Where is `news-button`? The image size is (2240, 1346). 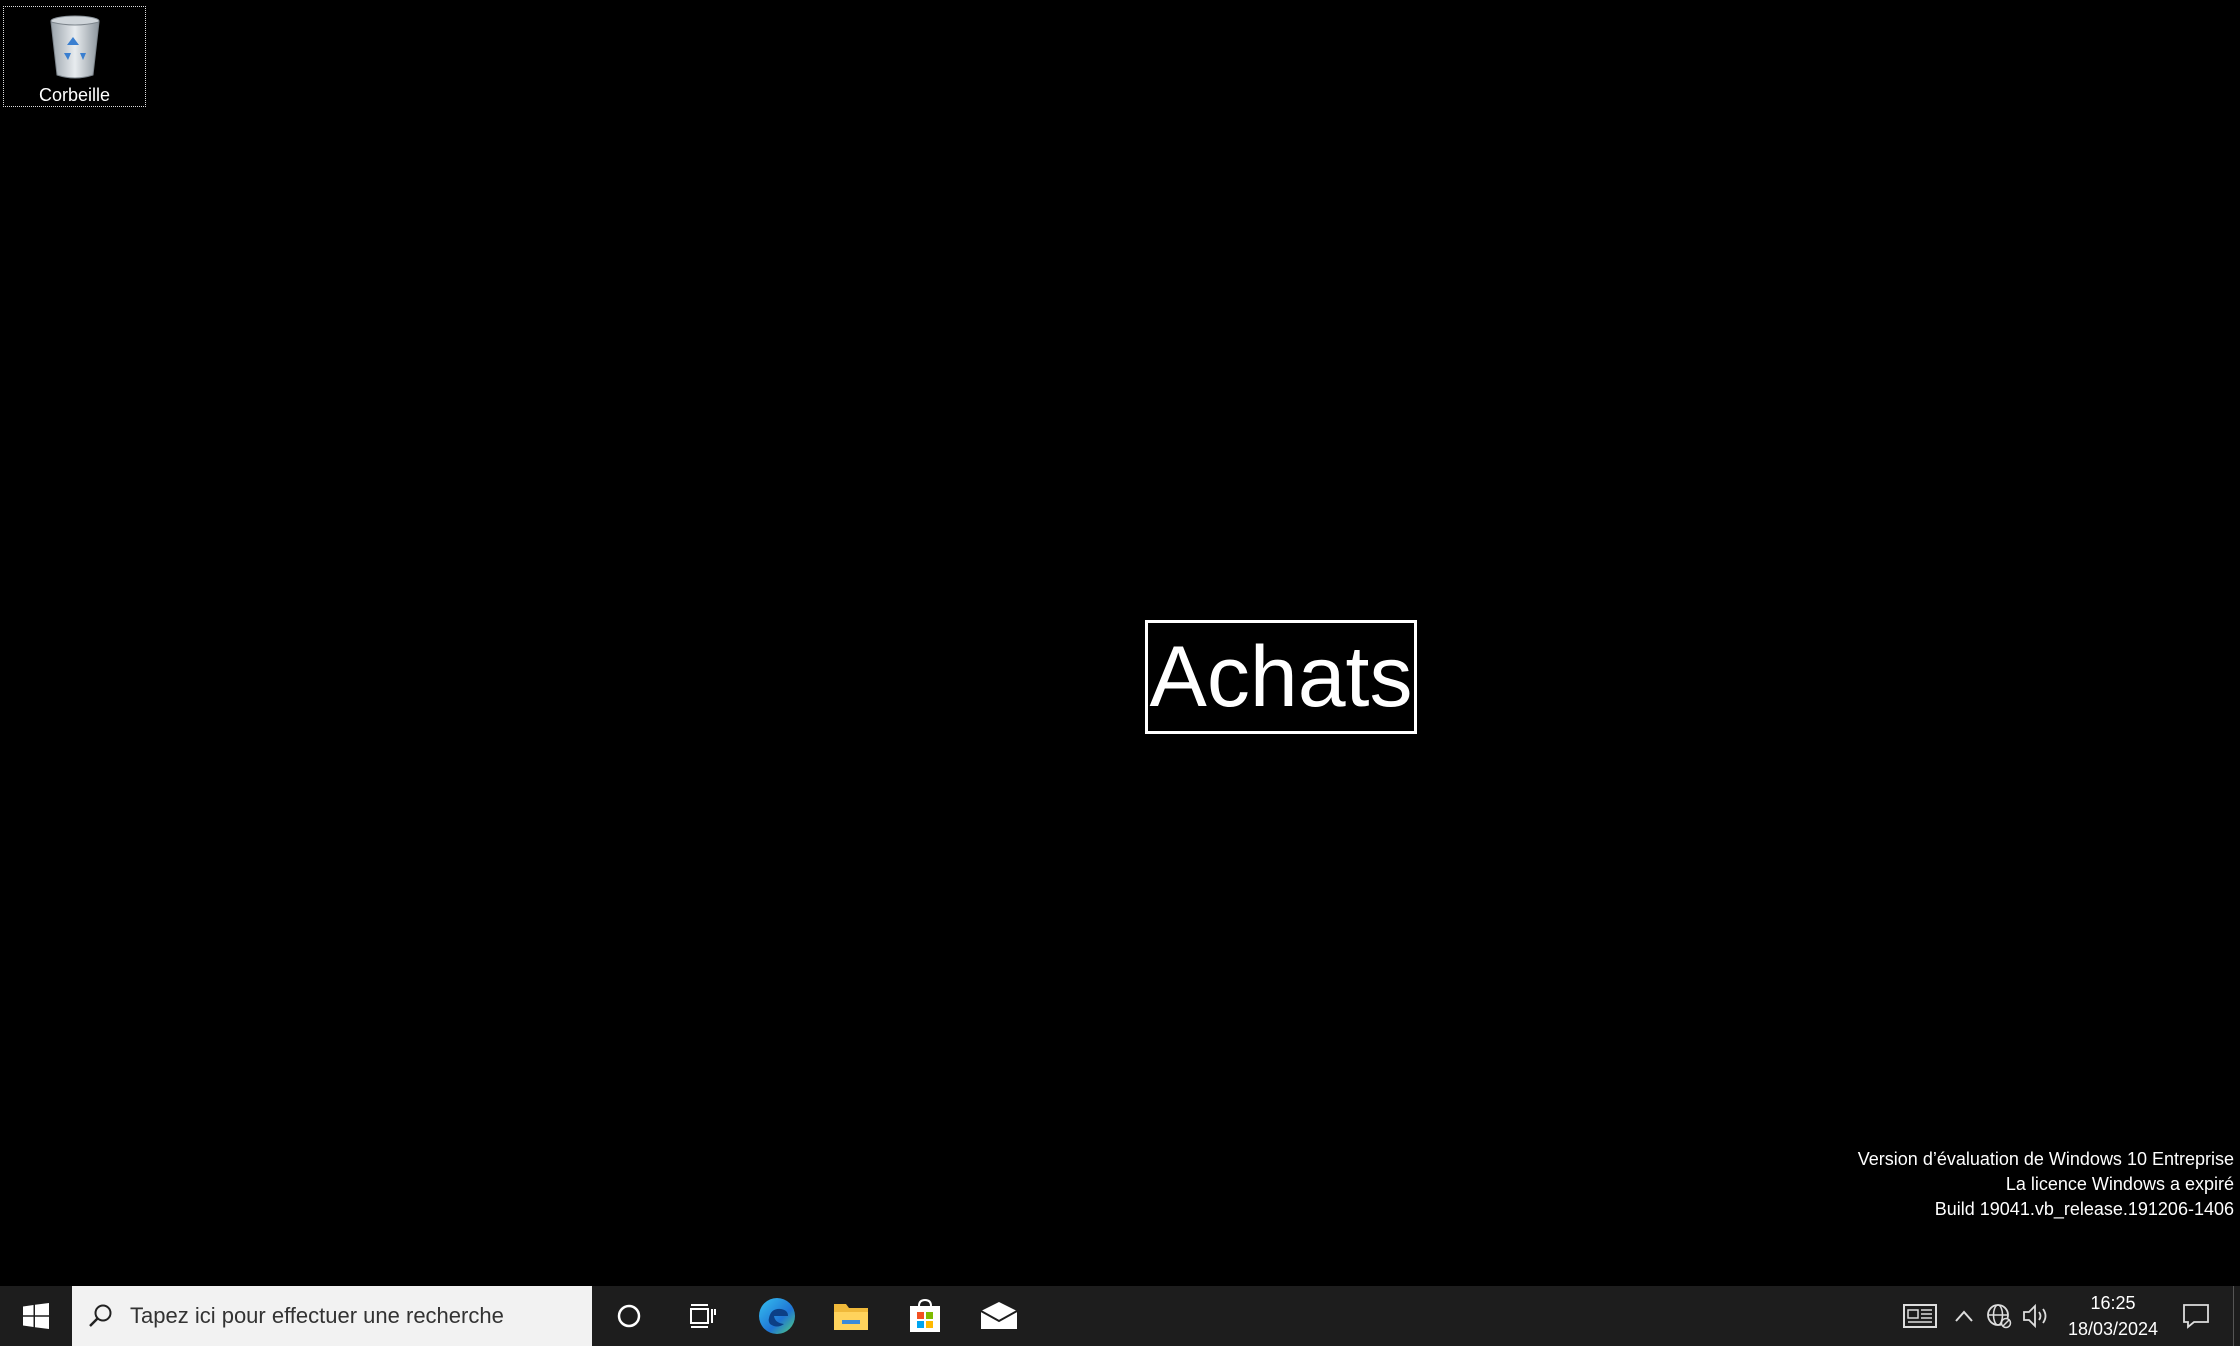
news-button is located at coordinates (1920, 1316).